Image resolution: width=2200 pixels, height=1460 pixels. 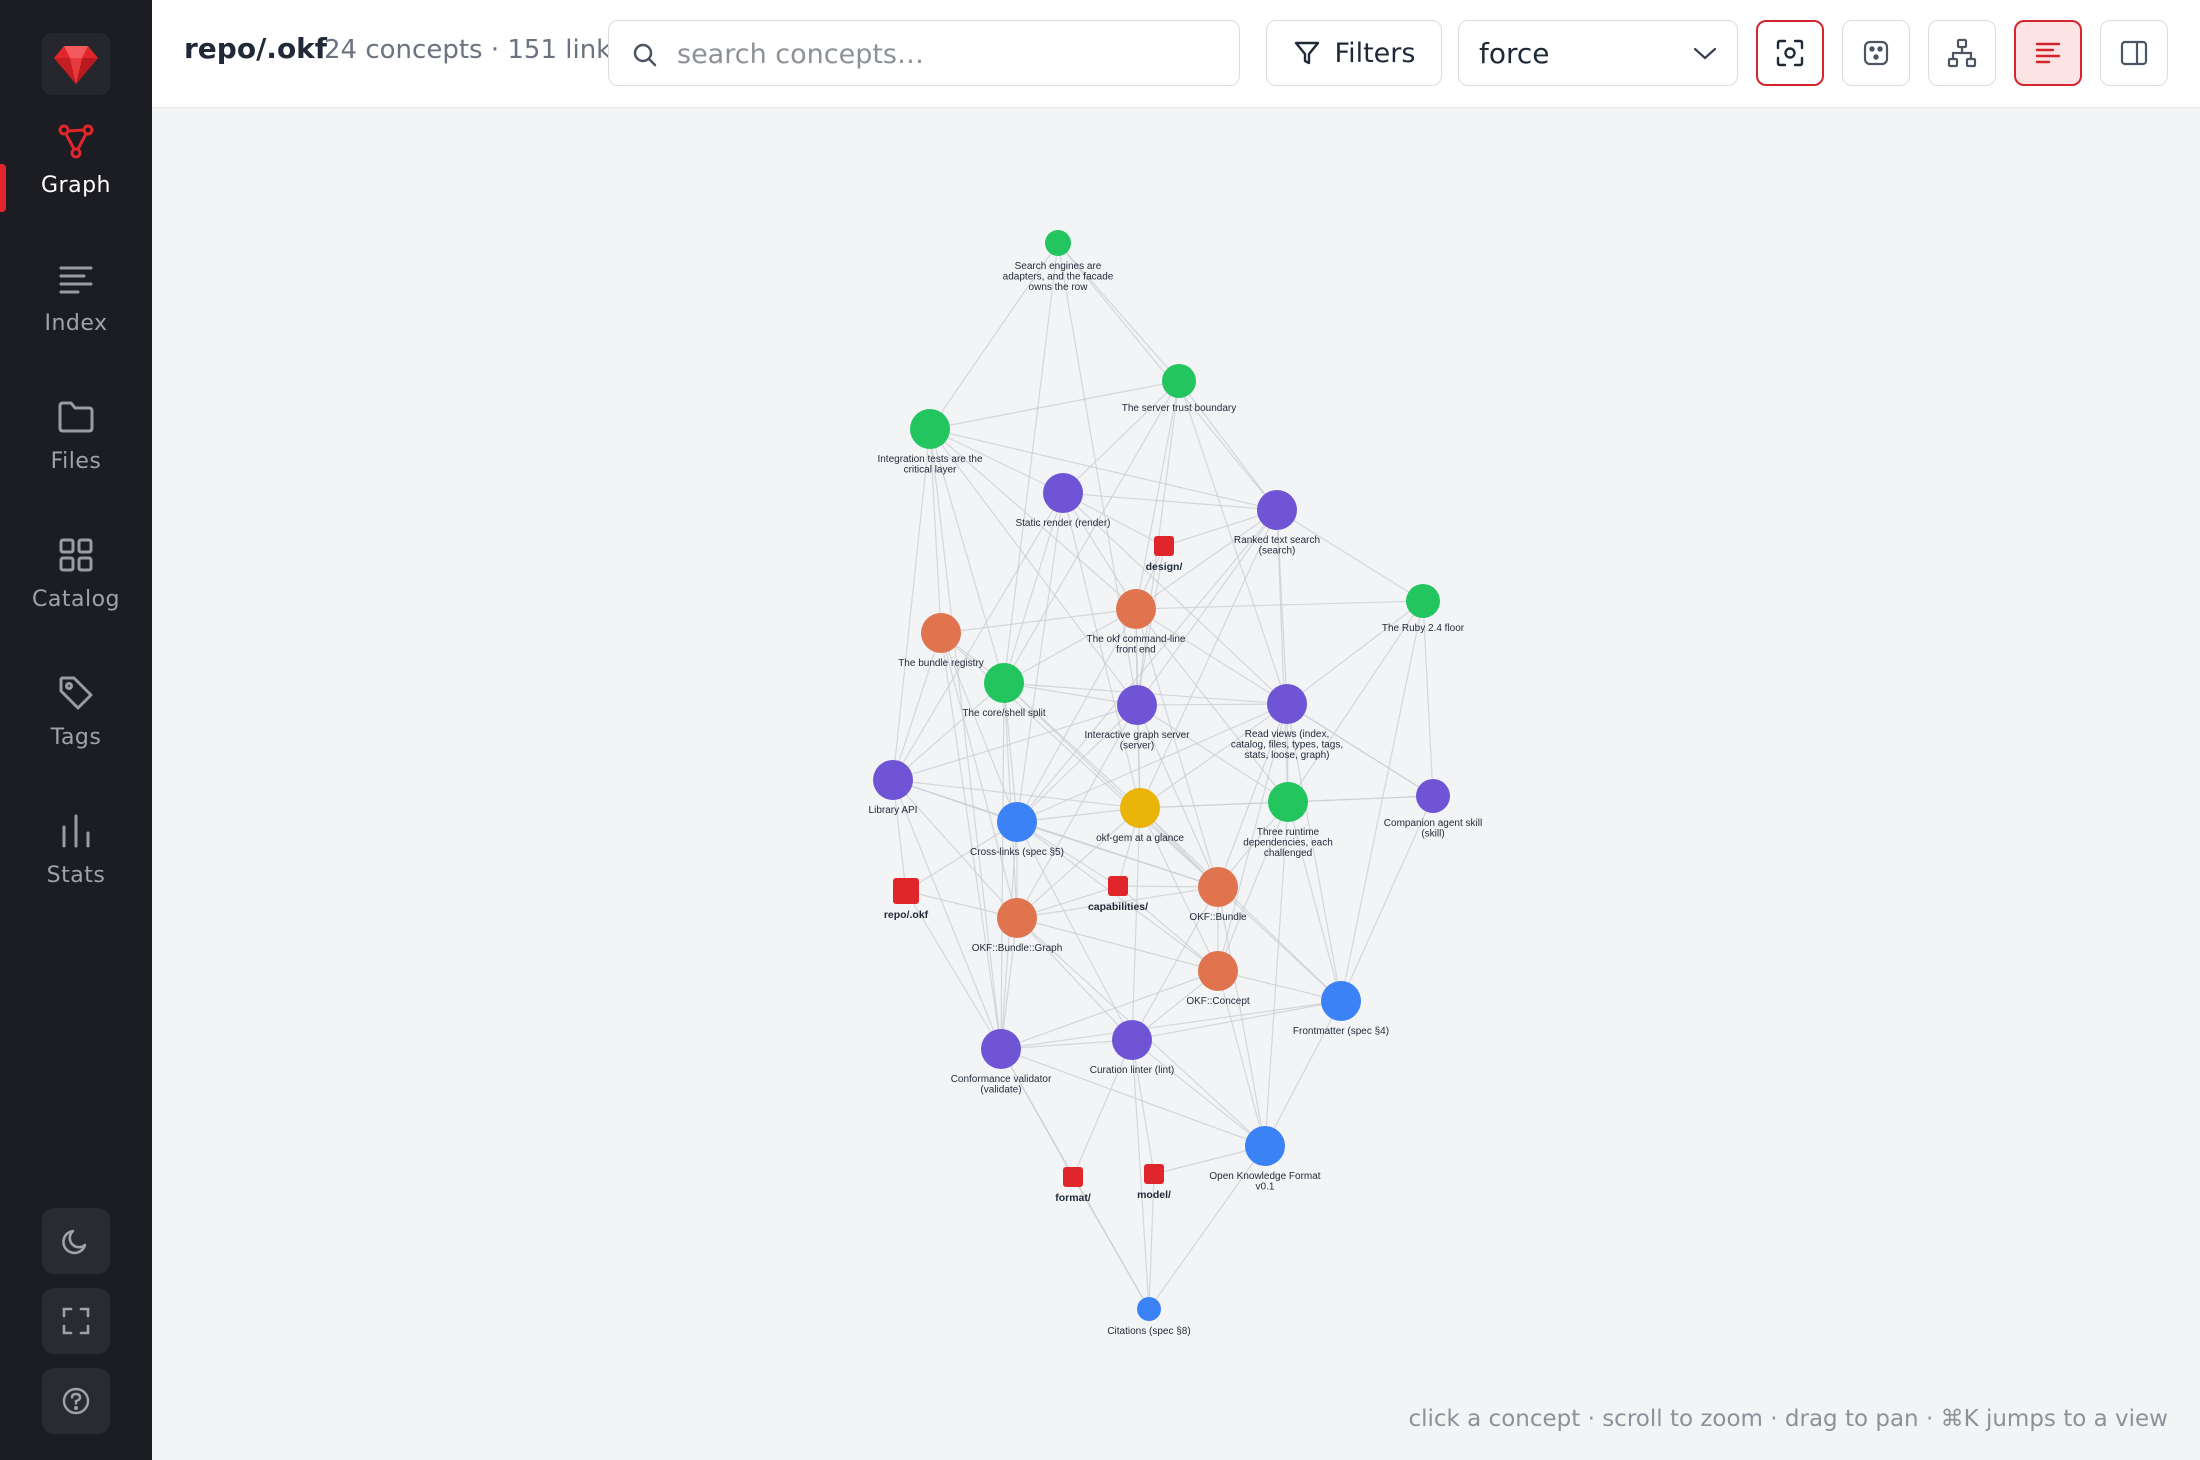 I want to click on sidebar-item-label: Files, so click(x=76, y=461).